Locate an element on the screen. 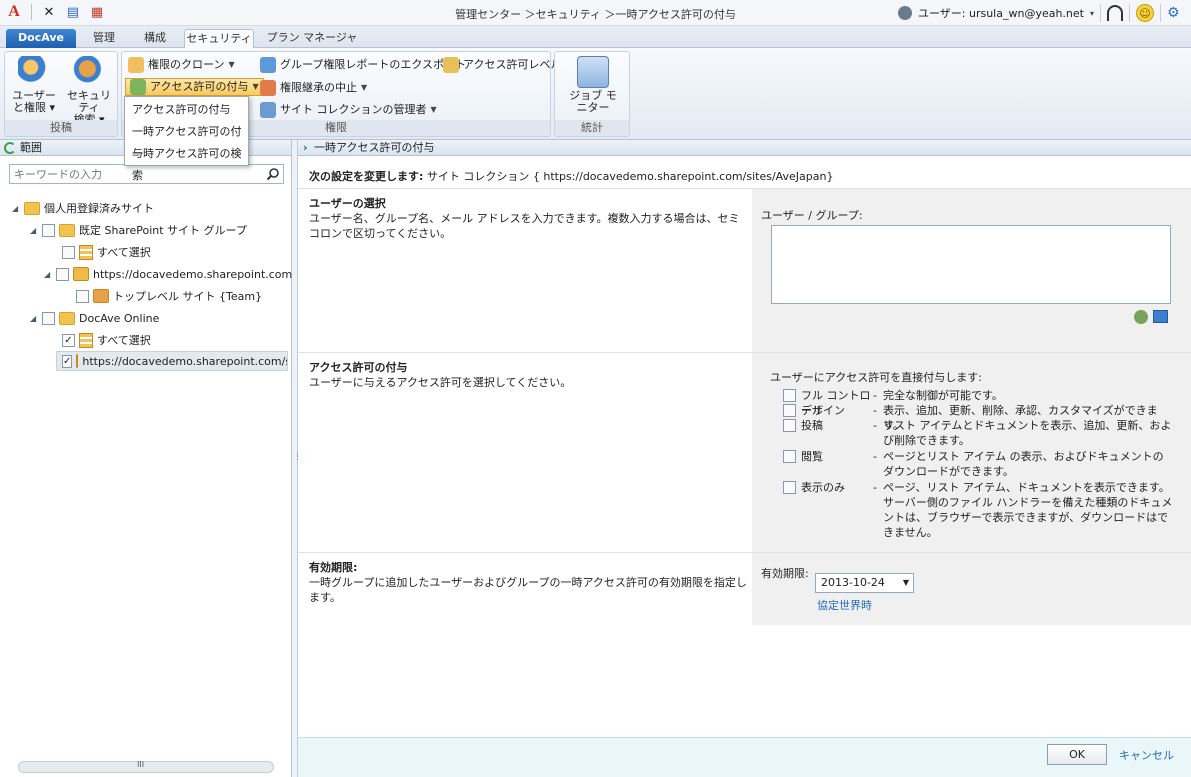 Image resolution: width=1191 pixels, height=777 pixels. scroll-grip: III is located at coordinates (141, 764).